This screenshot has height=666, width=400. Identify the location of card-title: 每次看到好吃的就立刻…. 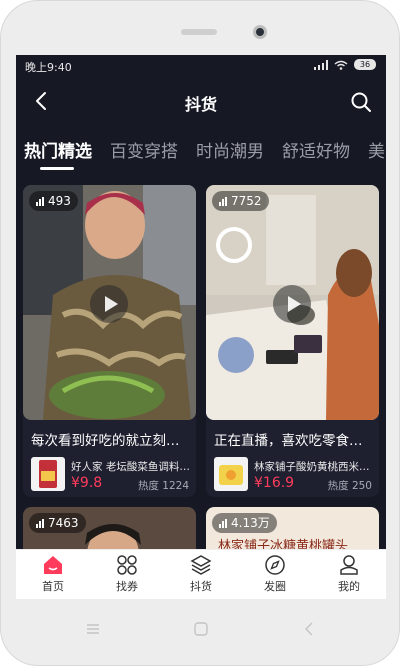
(105, 441).